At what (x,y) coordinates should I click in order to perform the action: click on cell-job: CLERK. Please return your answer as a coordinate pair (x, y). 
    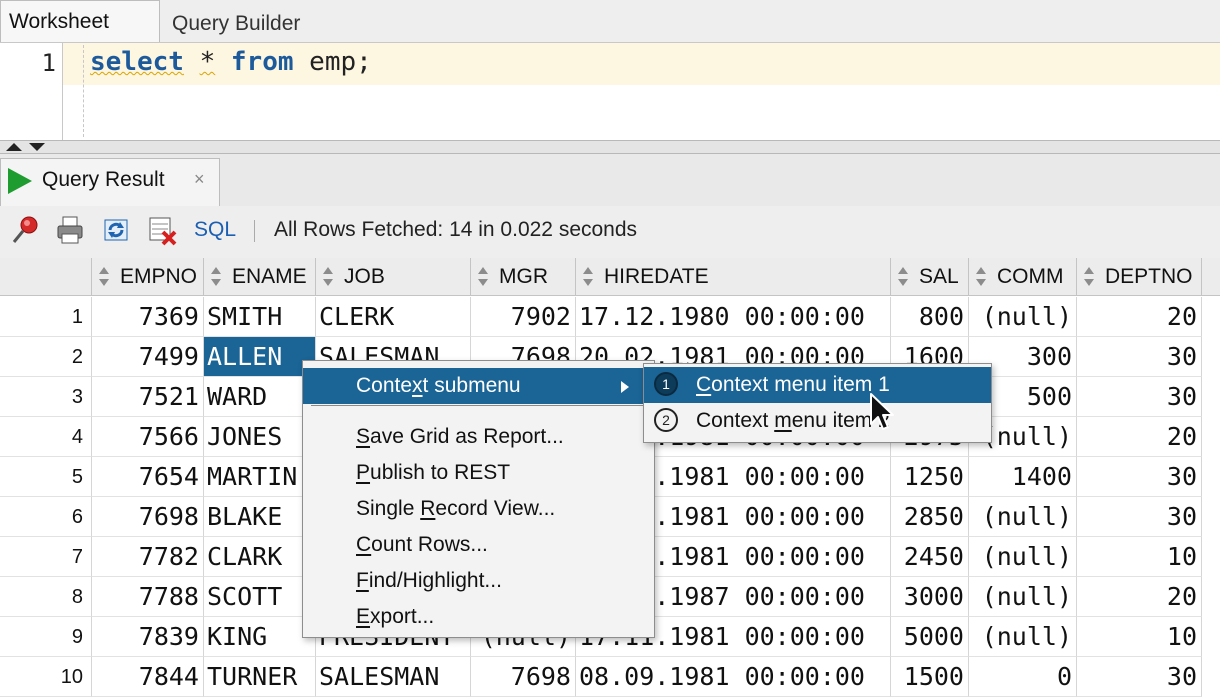
    Looking at the image, I should click on (393, 317).